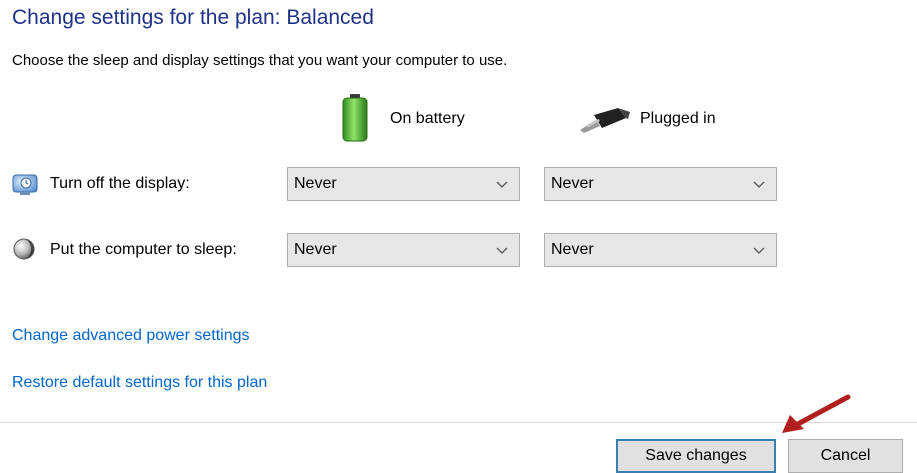 The image size is (917, 473). What do you see at coordinates (427, 118) in the screenshot?
I see `column-header-on-battery: On battery` at bounding box center [427, 118].